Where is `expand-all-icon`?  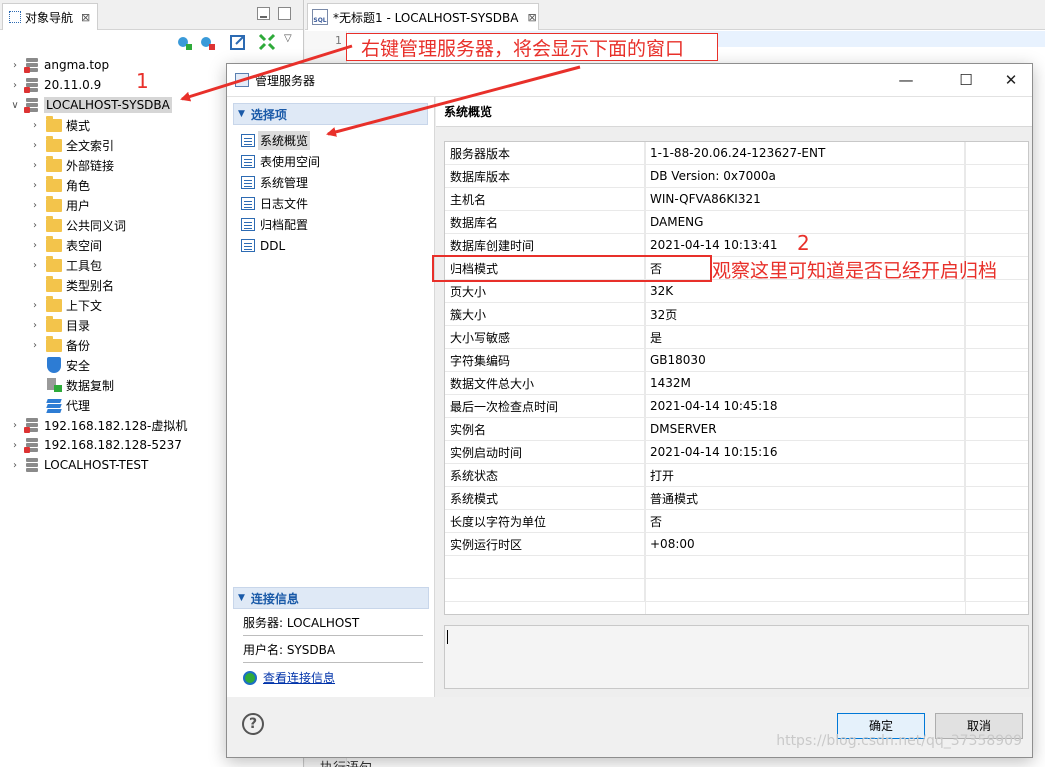
expand-all-icon is located at coordinates (267, 42).